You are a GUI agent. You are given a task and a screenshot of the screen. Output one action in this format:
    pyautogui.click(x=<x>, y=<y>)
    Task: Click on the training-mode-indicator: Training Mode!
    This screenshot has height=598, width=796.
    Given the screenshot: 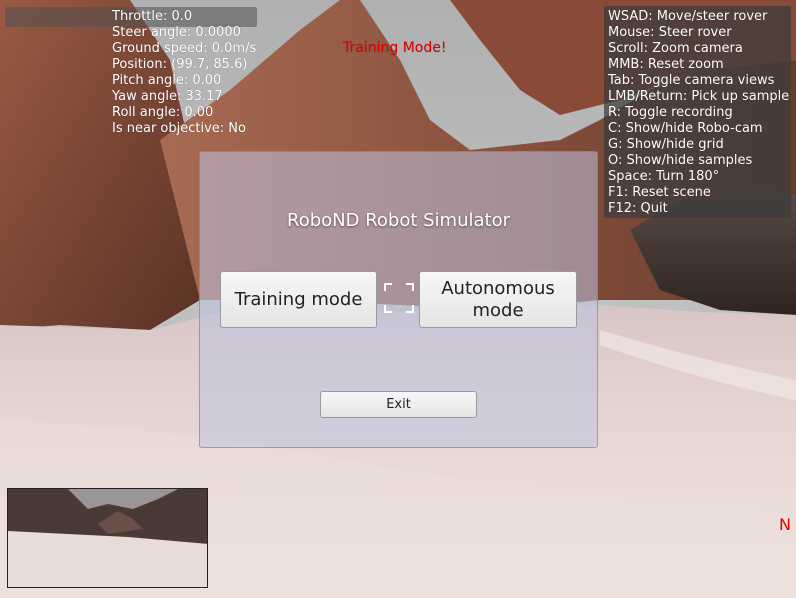 What is the action you would take?
    pyautogui.click(x=395, y=48)
    